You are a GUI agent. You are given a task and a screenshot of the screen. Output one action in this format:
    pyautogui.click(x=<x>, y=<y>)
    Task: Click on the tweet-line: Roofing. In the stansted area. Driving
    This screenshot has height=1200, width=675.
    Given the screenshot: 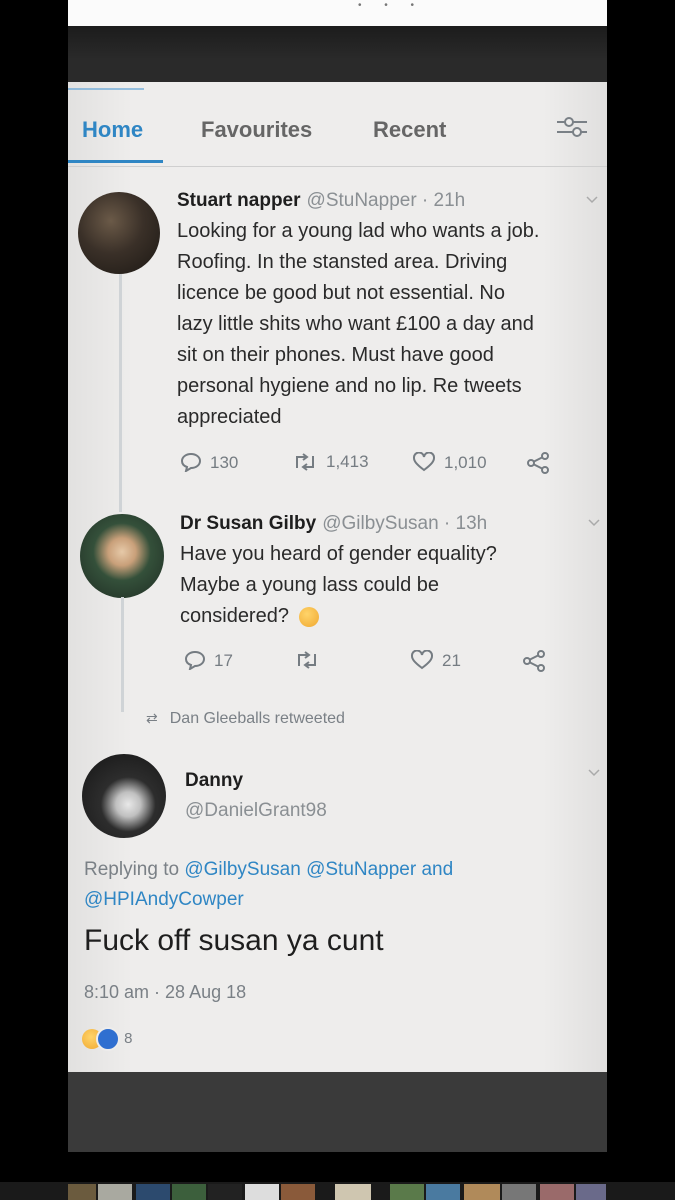 What is the action you would take?
    pyautogui.click(x=342, y=262)
    